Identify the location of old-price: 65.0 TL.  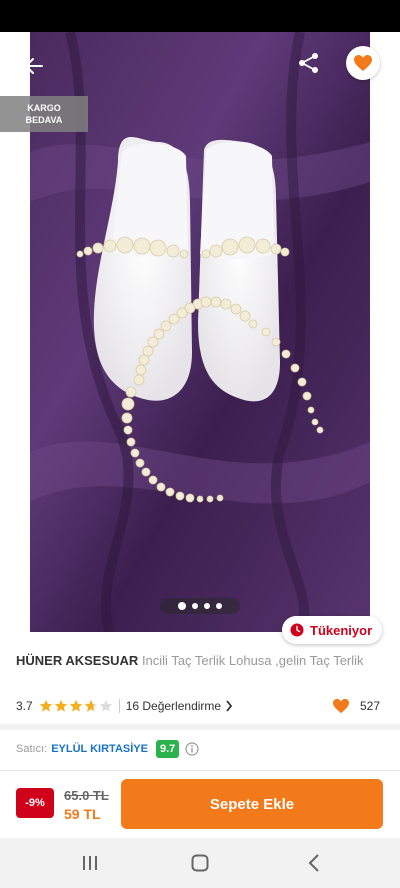
(86, 795).